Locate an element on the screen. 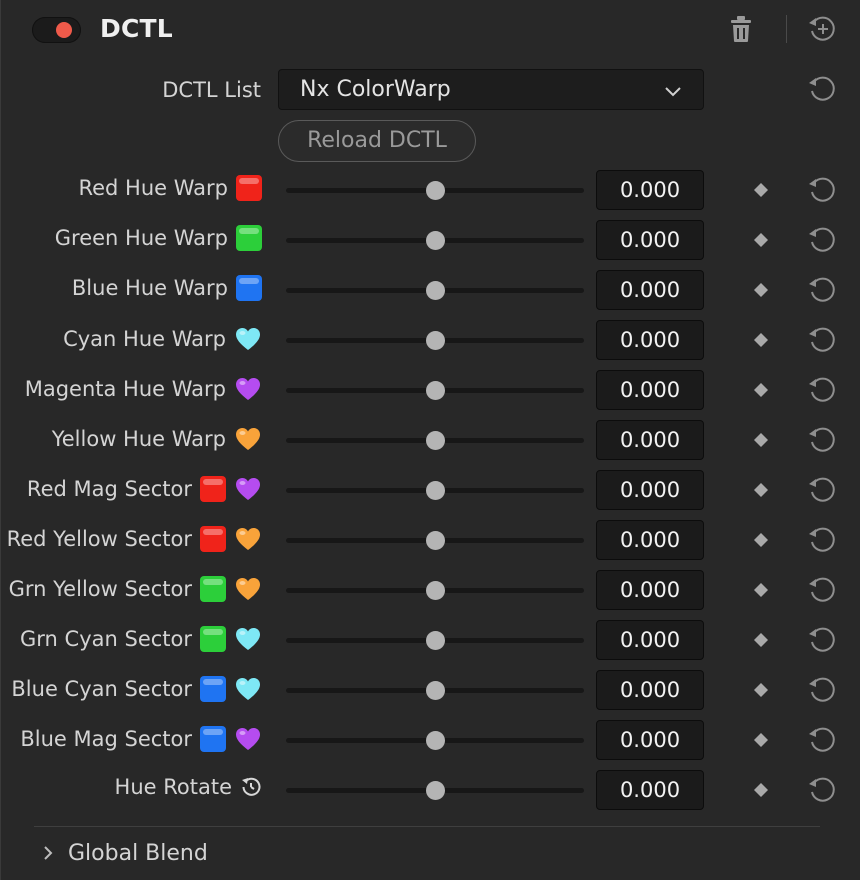  param-label-group: Grn Cyan Sector is located at coordinates (141, 639).